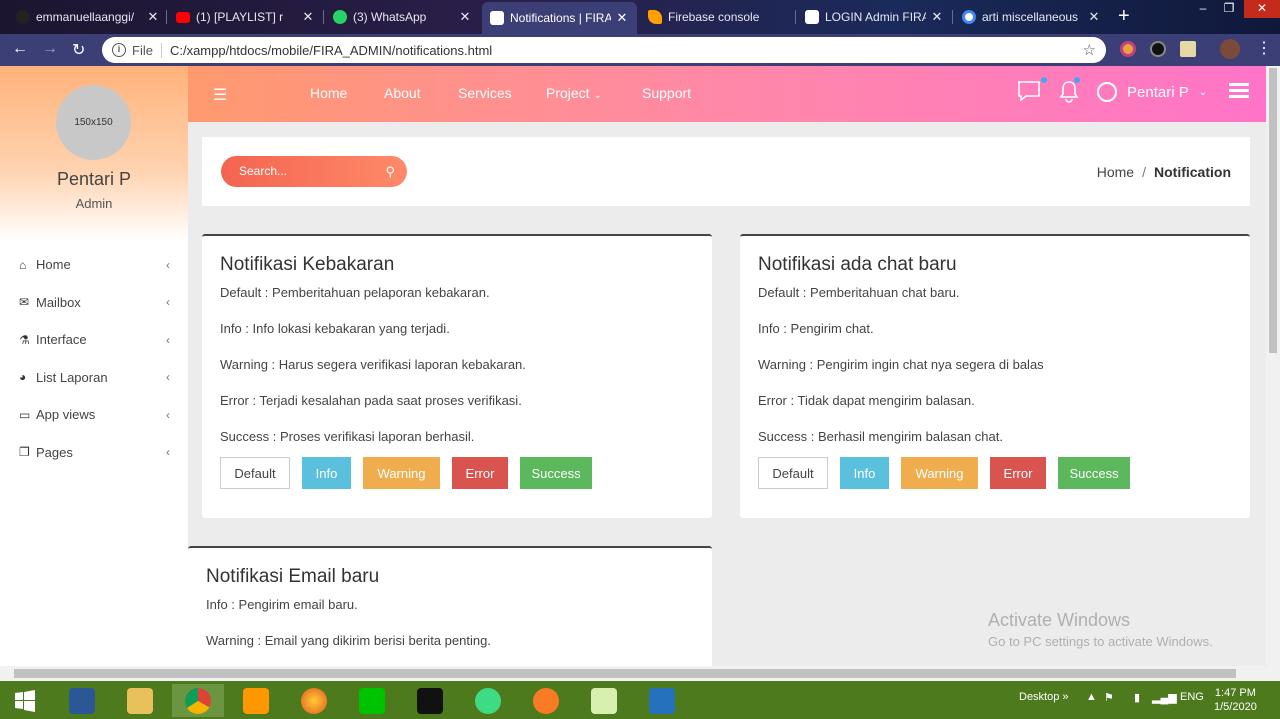 The height and width of the screenshot is (719, 1280). What do you see at coordinates (1203, 9) in the screenshot?
I see `minimize-button: –` at bounding box center [1203, 9].